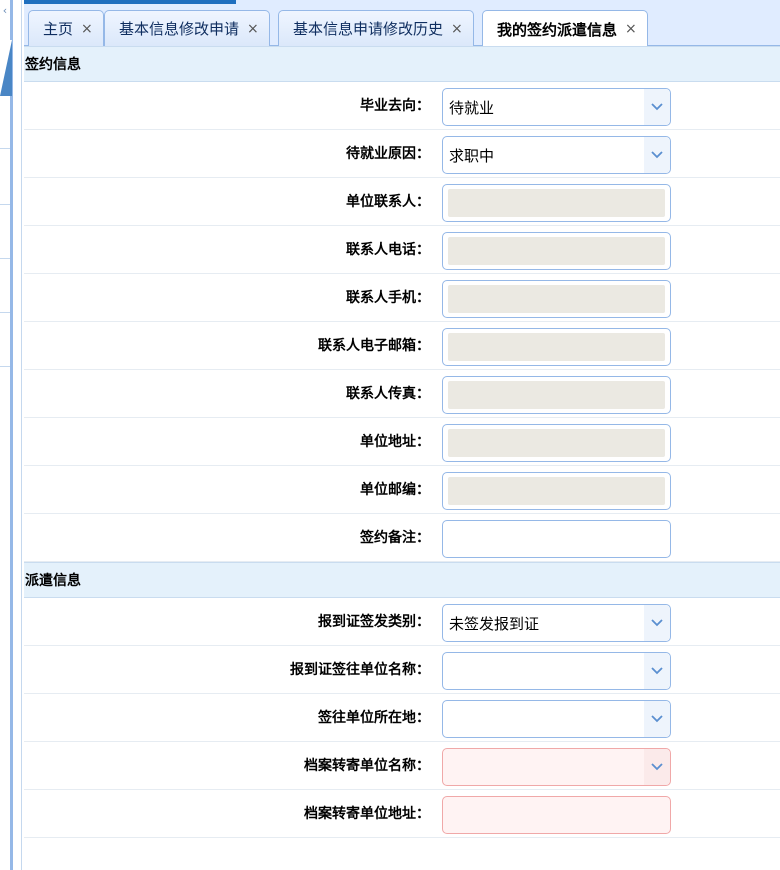  I want to click on field-label: 联系人手机：, so click(388, 298).